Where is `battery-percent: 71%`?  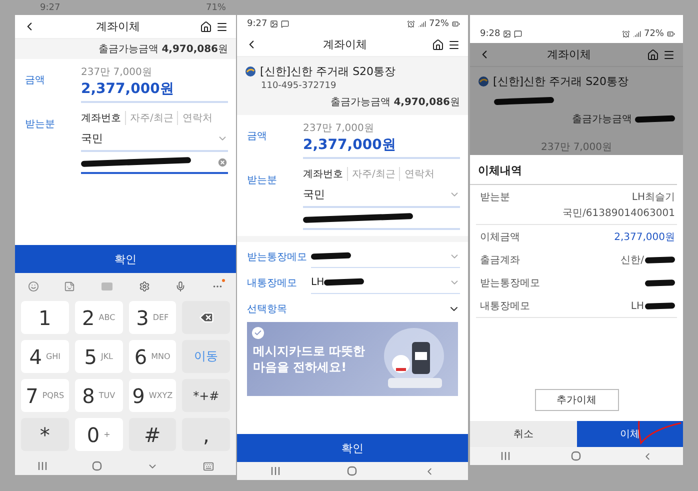 battery-percent: 71% is located at coordinates (216, 7).